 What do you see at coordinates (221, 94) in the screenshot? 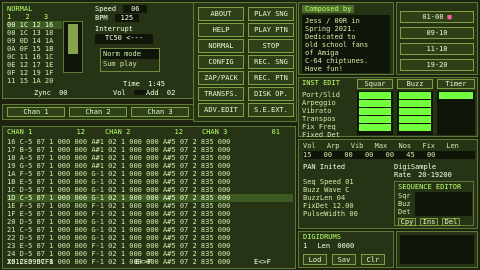
I see `transfers-button: TRANSFS.` at bounding box center [221, 94].